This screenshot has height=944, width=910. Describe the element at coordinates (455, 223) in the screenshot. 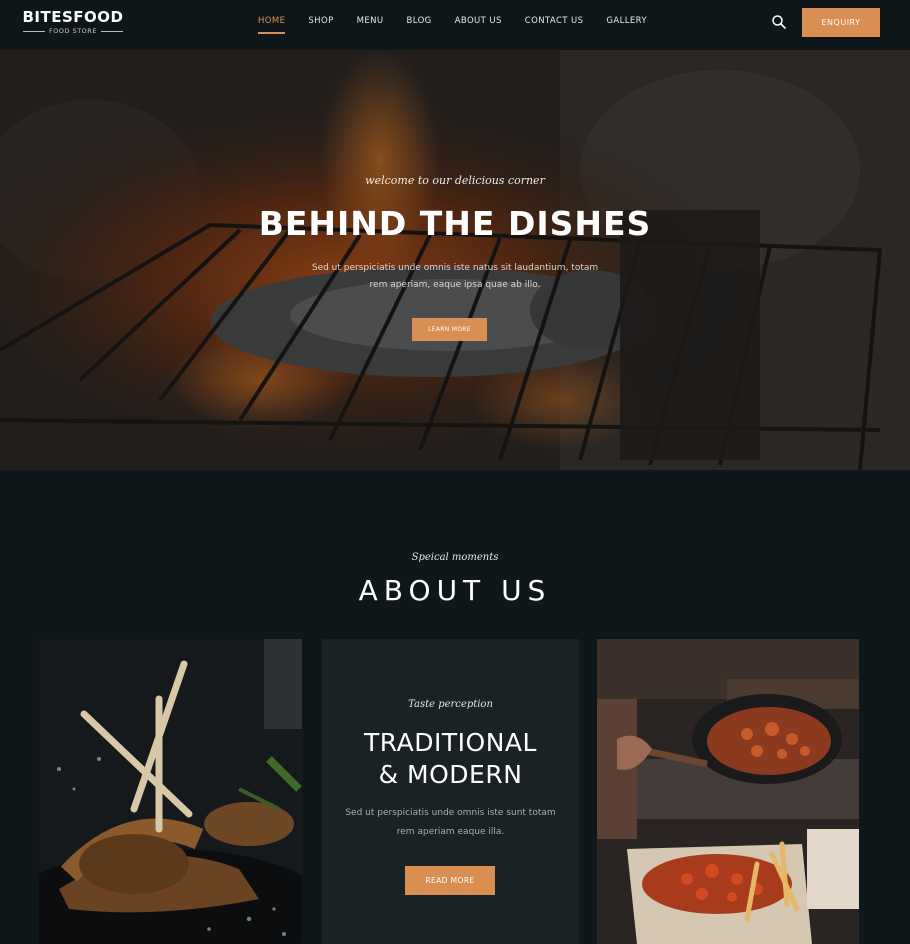

I see `hero-title: BEHIND THE DISHES` at that location.